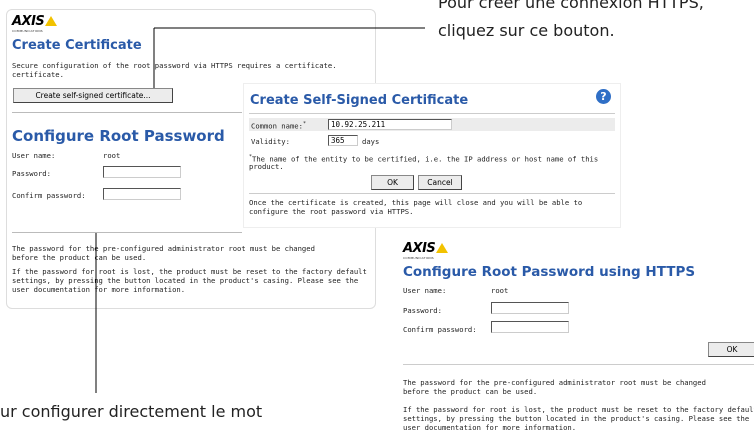  Describe the element at coordinates (359, 100) in the screenshot. I see `dialog-title: Create Self-Signed Certificate` at that location.